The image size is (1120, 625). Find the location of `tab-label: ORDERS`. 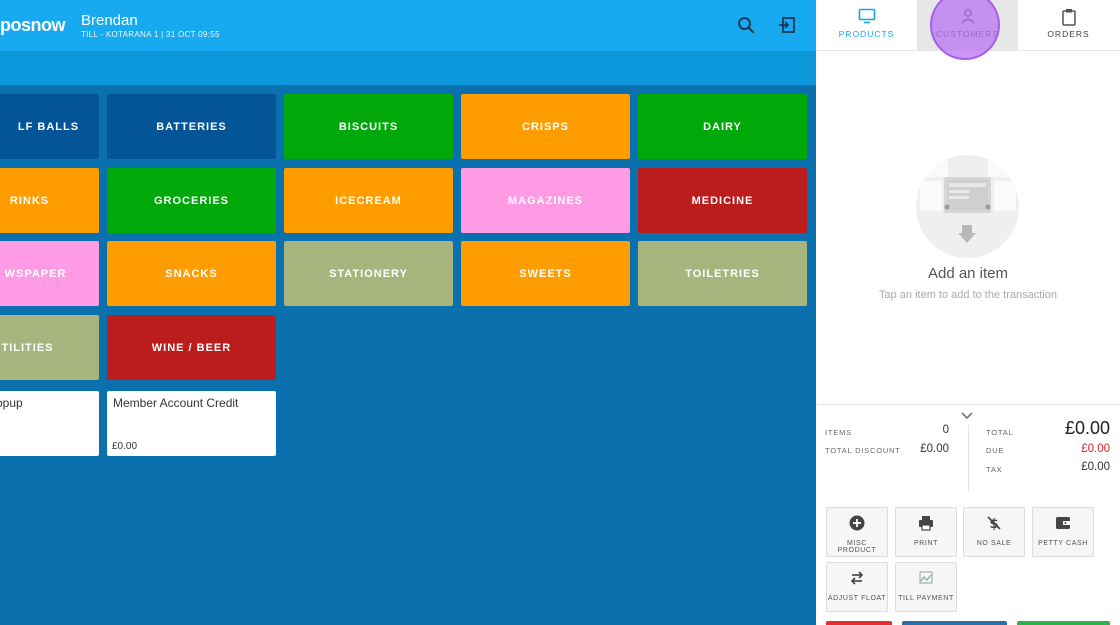

tab-label: ORDERS is located at coordinates (1068, 34).